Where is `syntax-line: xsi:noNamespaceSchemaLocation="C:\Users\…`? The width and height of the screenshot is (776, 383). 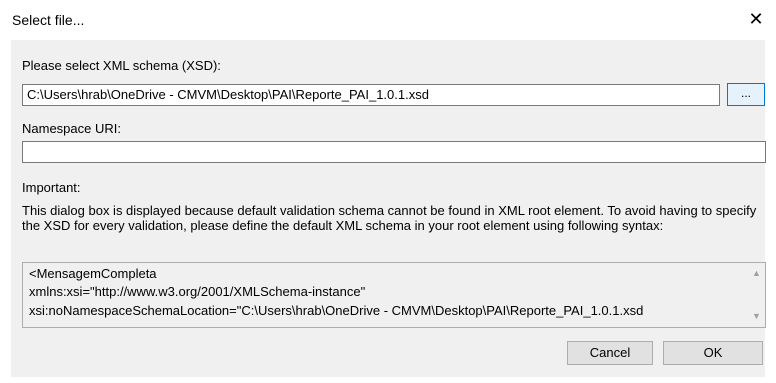
syntax-line: xsi:noNamespaceSchemaLocation="C:\Users\… is located at coordinates (336, 310).